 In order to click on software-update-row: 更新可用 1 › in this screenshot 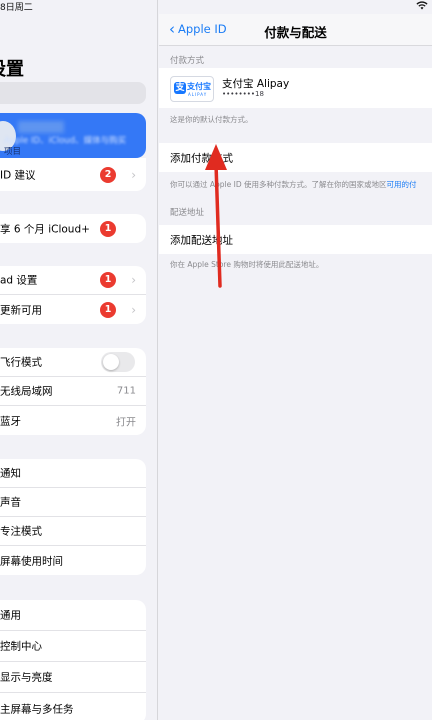, I will do `click(73, 309)`.